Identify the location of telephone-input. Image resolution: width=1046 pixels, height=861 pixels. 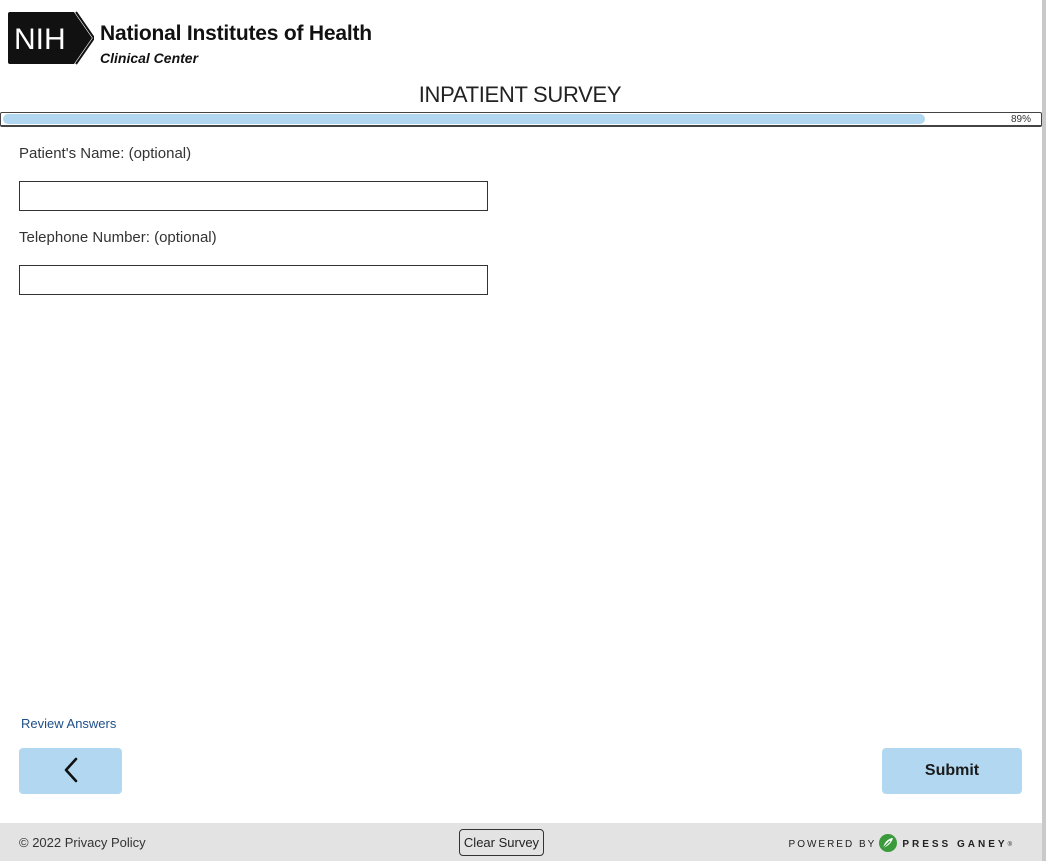
(253, 280).